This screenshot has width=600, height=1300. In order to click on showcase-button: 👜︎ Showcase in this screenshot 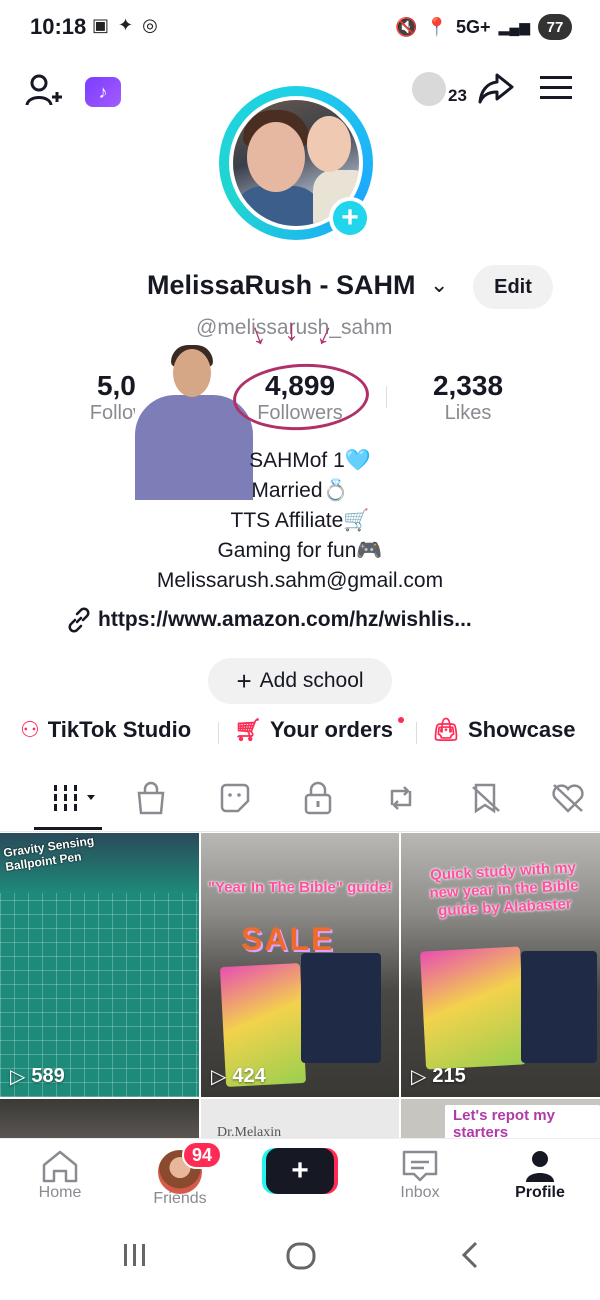, I will do `click(504, 730)`.